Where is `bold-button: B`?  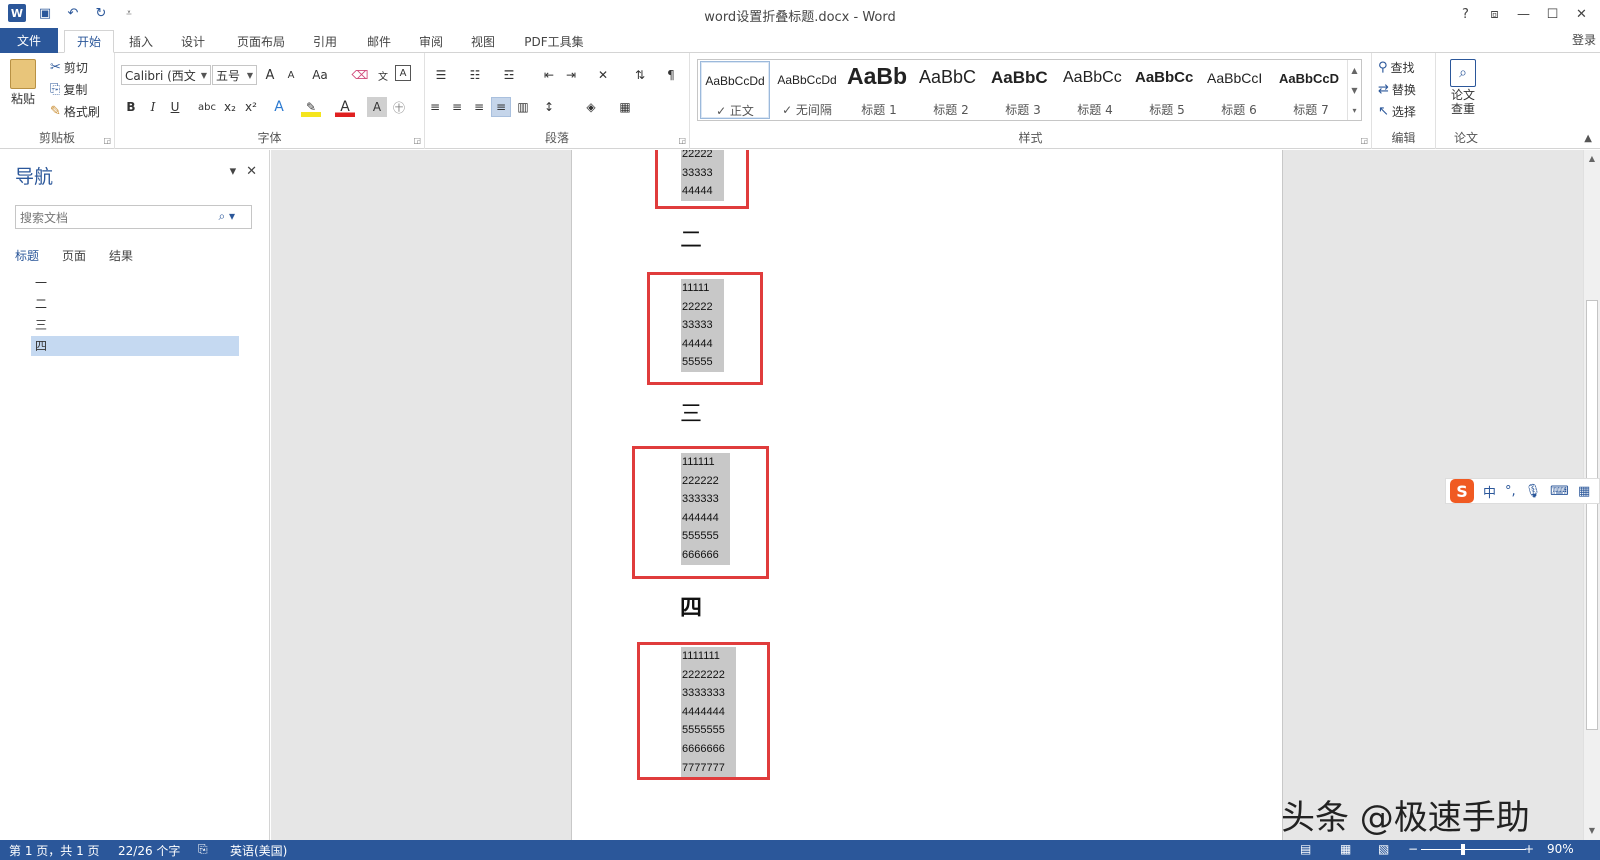
bold-button: B is located at coordinates (131, 107).